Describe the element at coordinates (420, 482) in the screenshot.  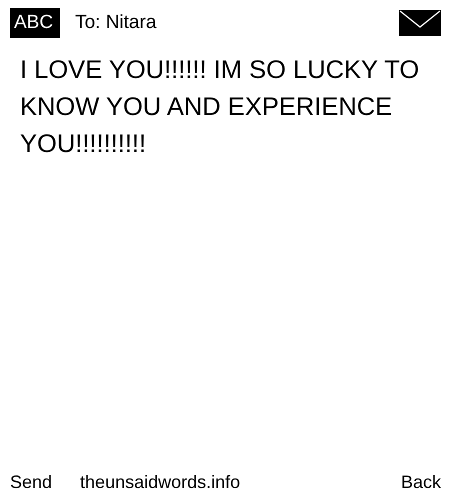
I see `back-softkey: Back` at that location.